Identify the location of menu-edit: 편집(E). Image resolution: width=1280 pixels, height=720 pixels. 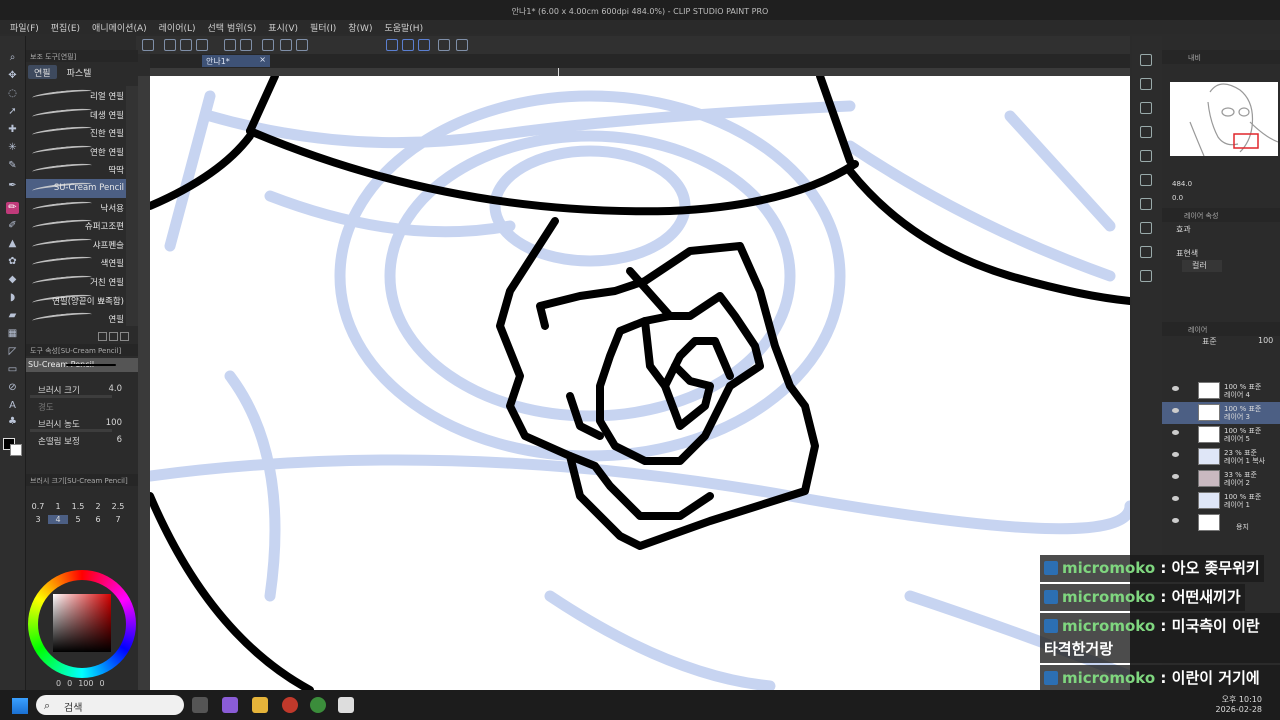
(65, 27).